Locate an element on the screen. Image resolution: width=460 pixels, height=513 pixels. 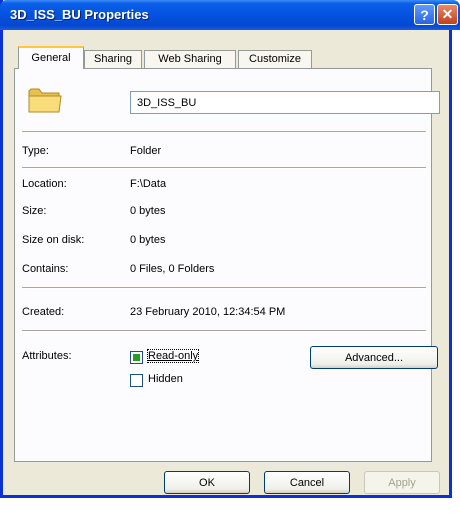
cancel-button-label: Cancel is located at coordinates (307, 482).